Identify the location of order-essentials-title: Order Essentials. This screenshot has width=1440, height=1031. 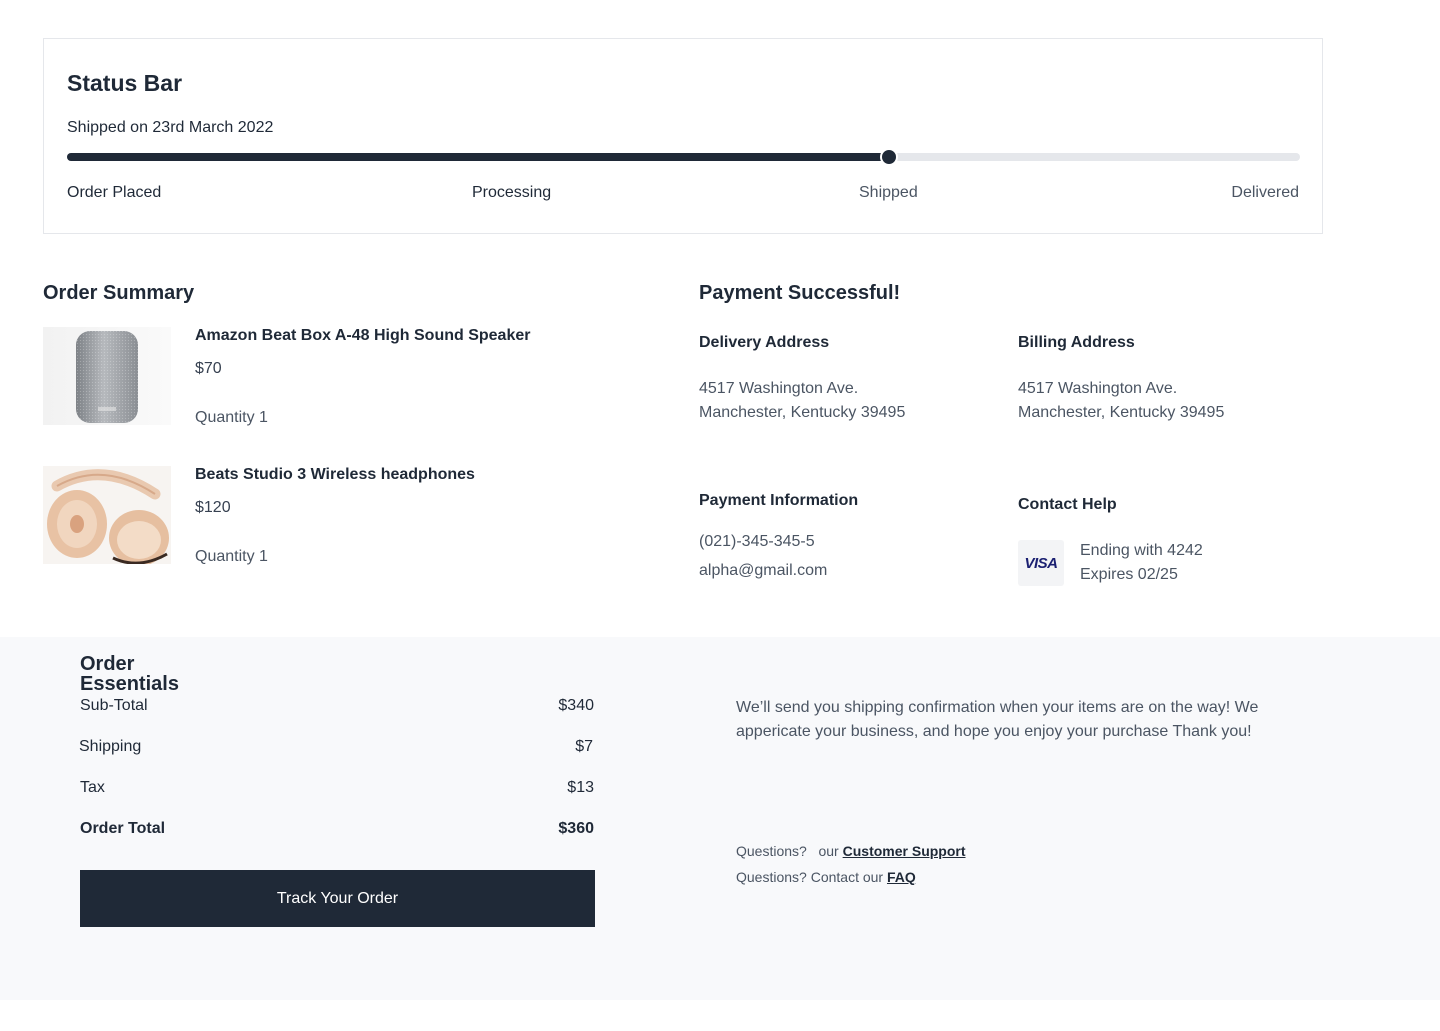
(129, 674).